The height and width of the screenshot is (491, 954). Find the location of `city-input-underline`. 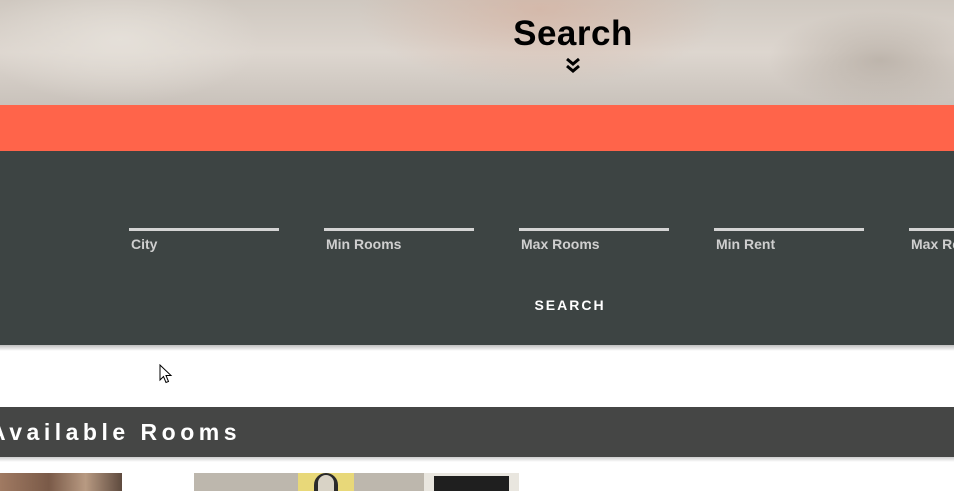

city-input-underline is located at coordinates (204, 229).